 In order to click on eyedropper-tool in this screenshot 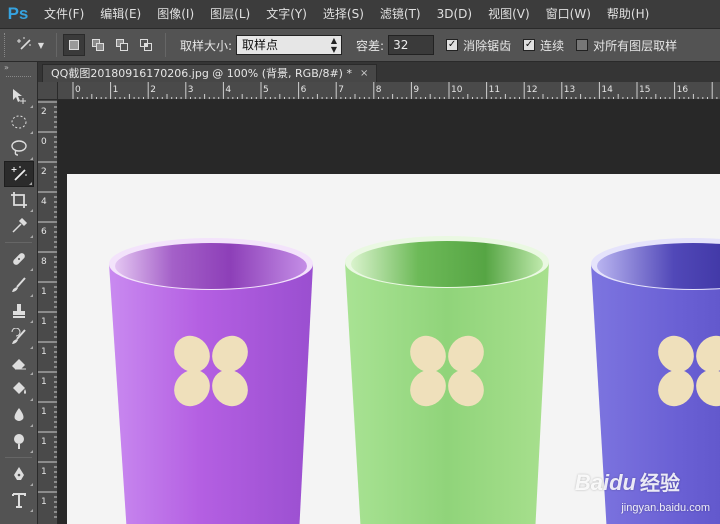, I will do `click(19, 226)`.